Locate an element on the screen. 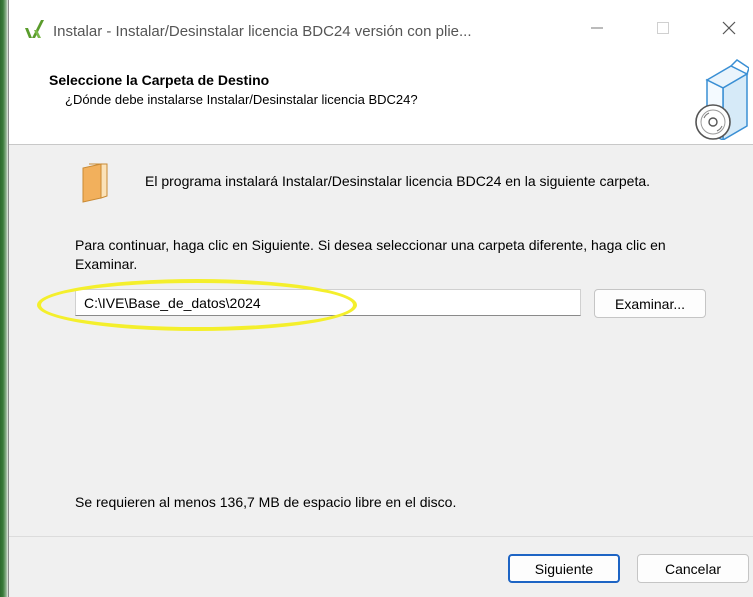 This screenshot has width=753, height=597. maximize-button is located at coordinates (663, 28).